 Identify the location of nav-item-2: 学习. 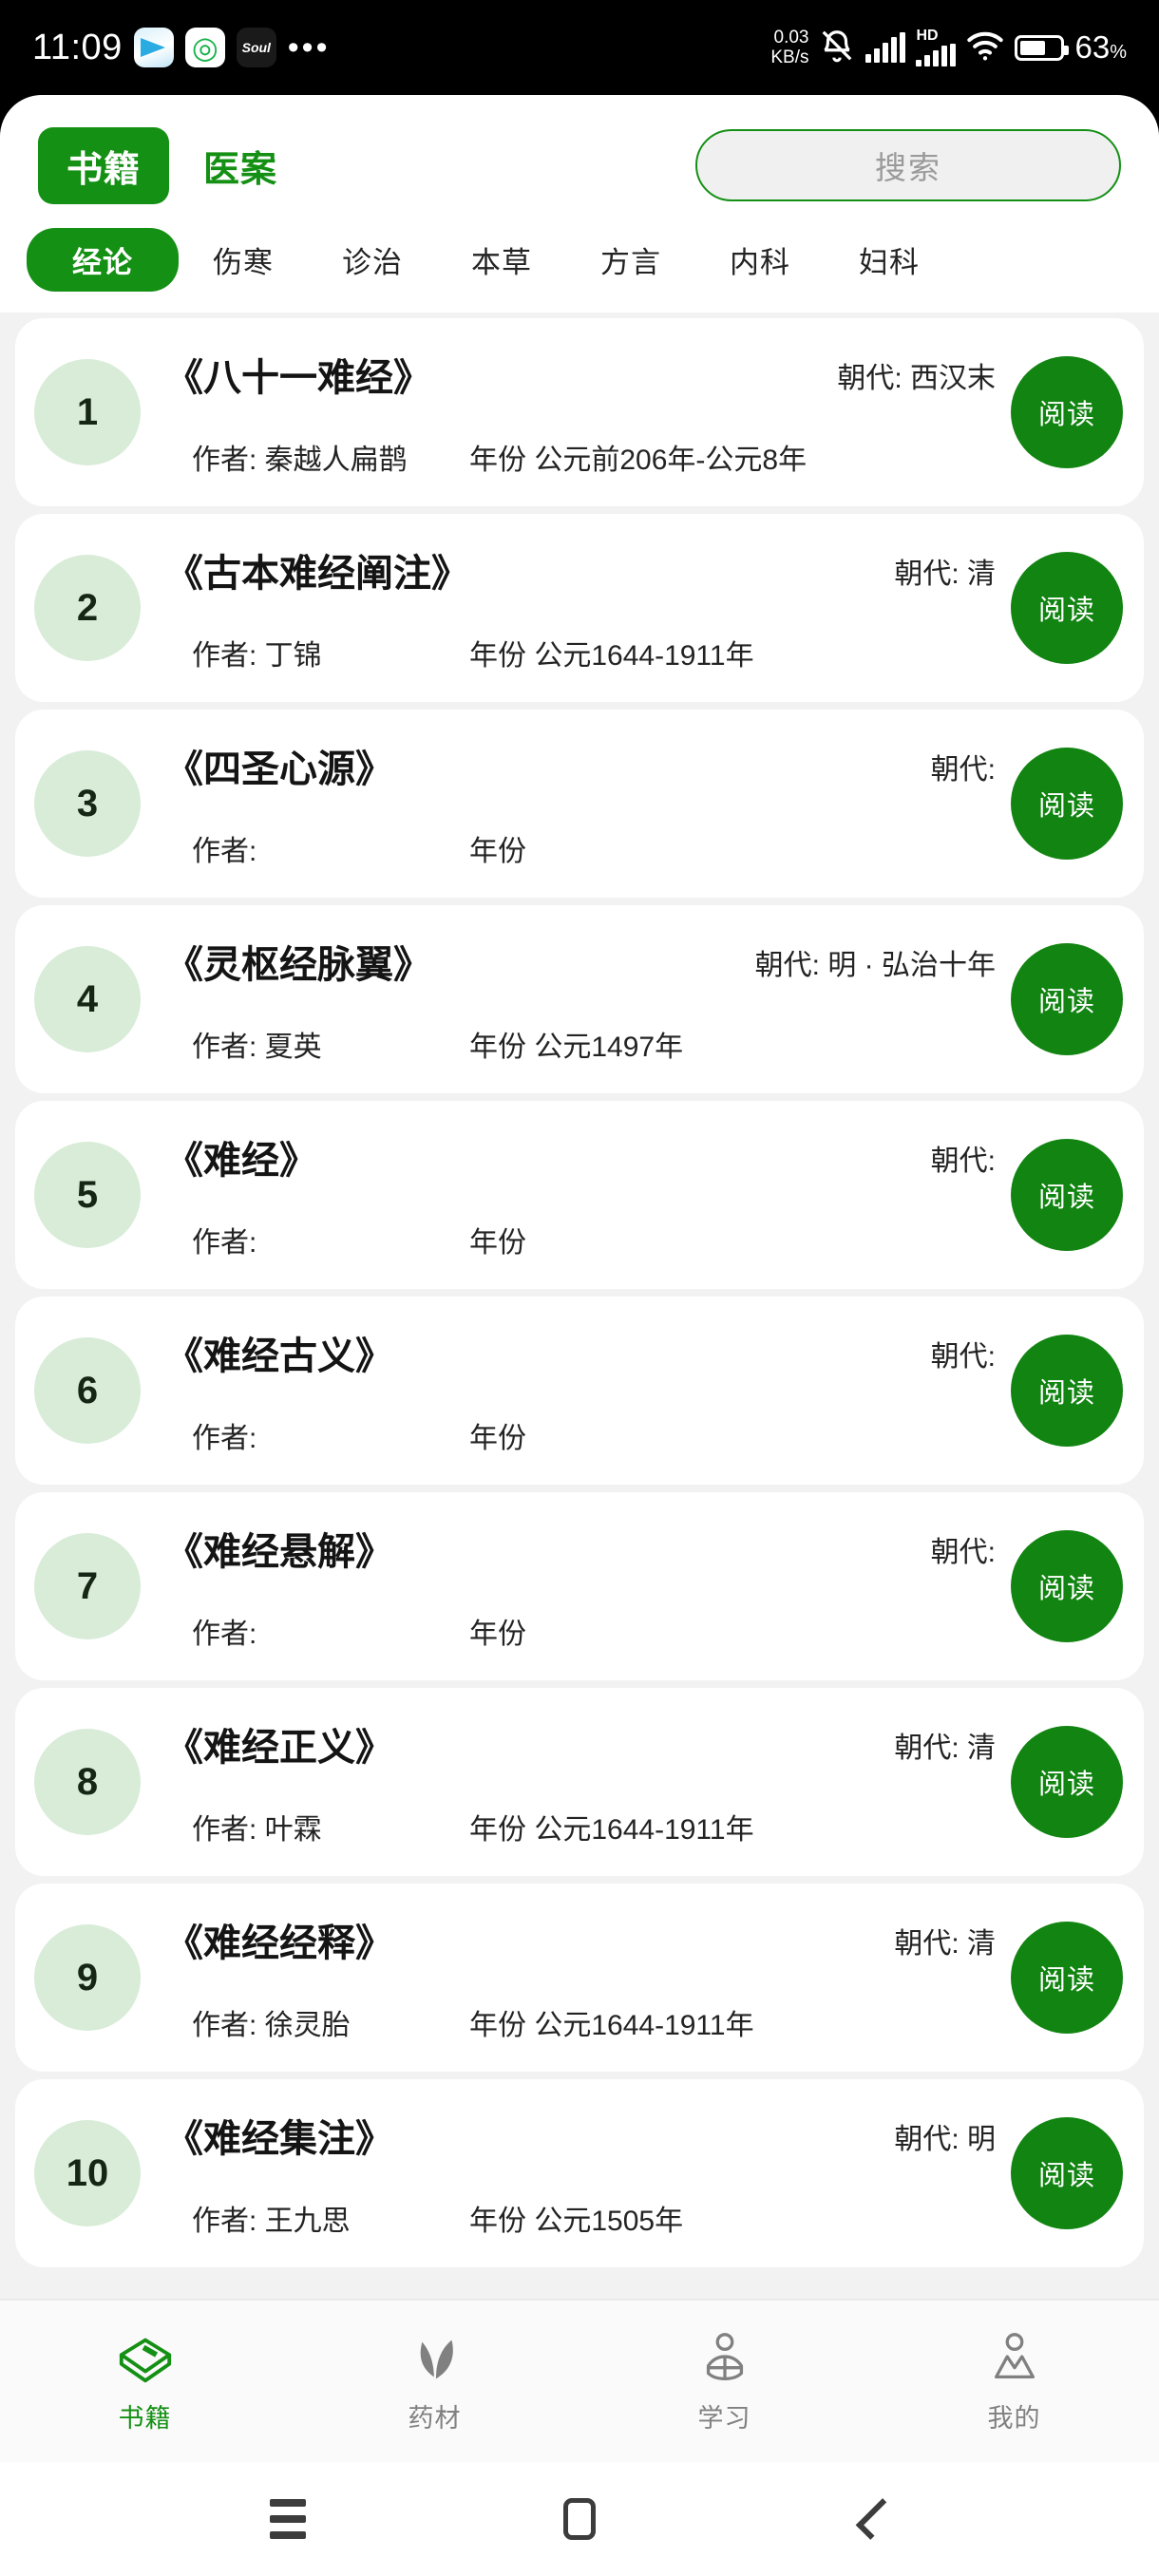
(724, 2381).